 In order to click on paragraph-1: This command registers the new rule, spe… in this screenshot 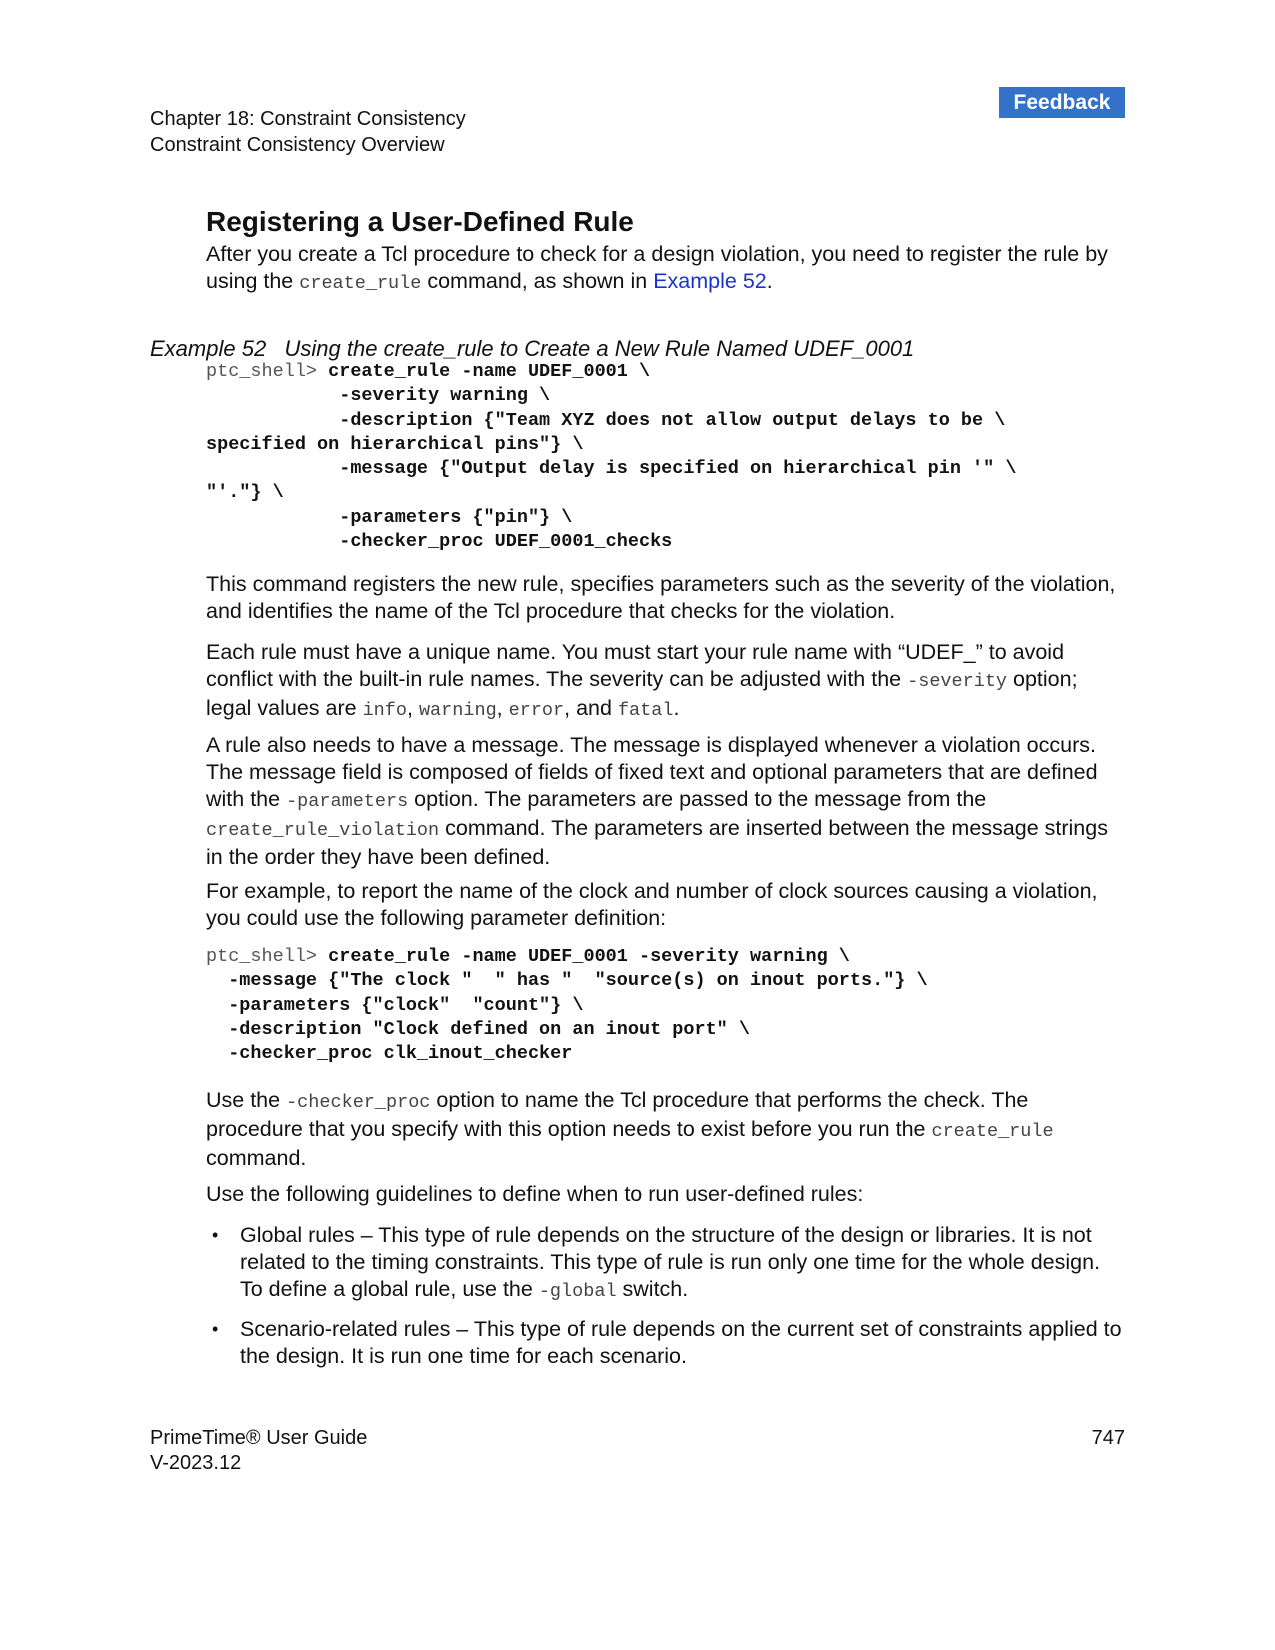, I will do `click(661, 597)`.